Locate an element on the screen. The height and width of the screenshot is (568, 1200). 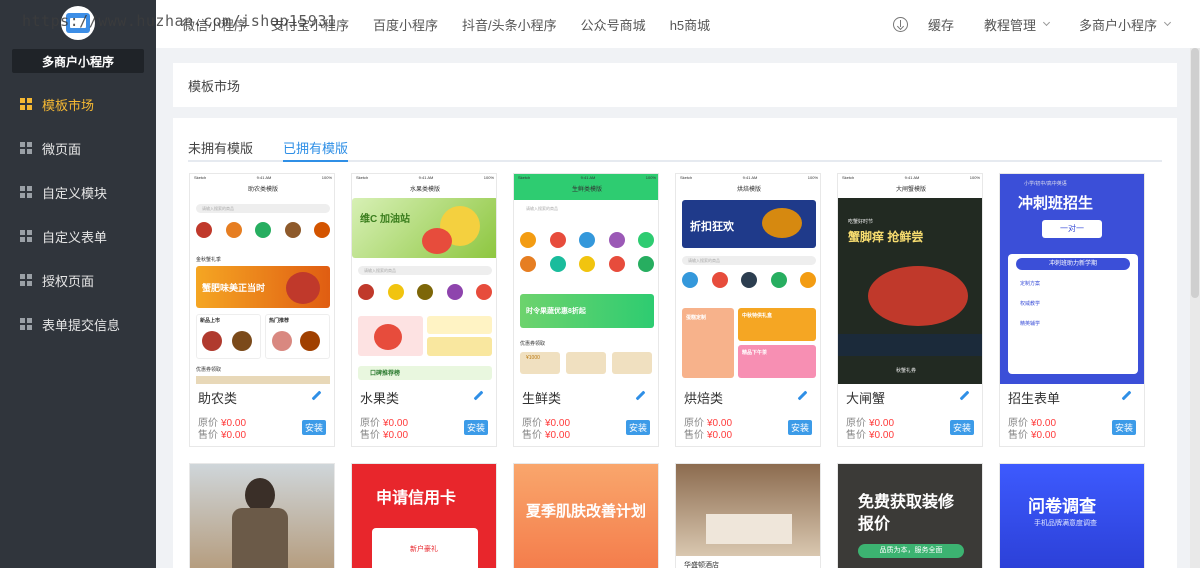
sidebar-item-custom-module: 自定义模块 is located at coordinates (78, 192).